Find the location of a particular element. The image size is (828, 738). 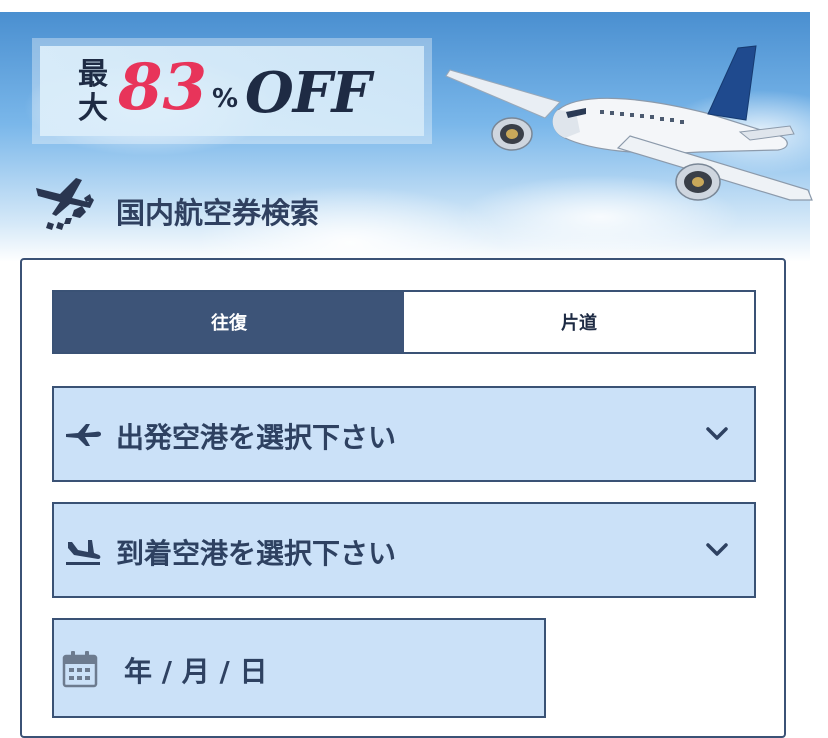

calendar-icon is located at coordinates (80, 669).